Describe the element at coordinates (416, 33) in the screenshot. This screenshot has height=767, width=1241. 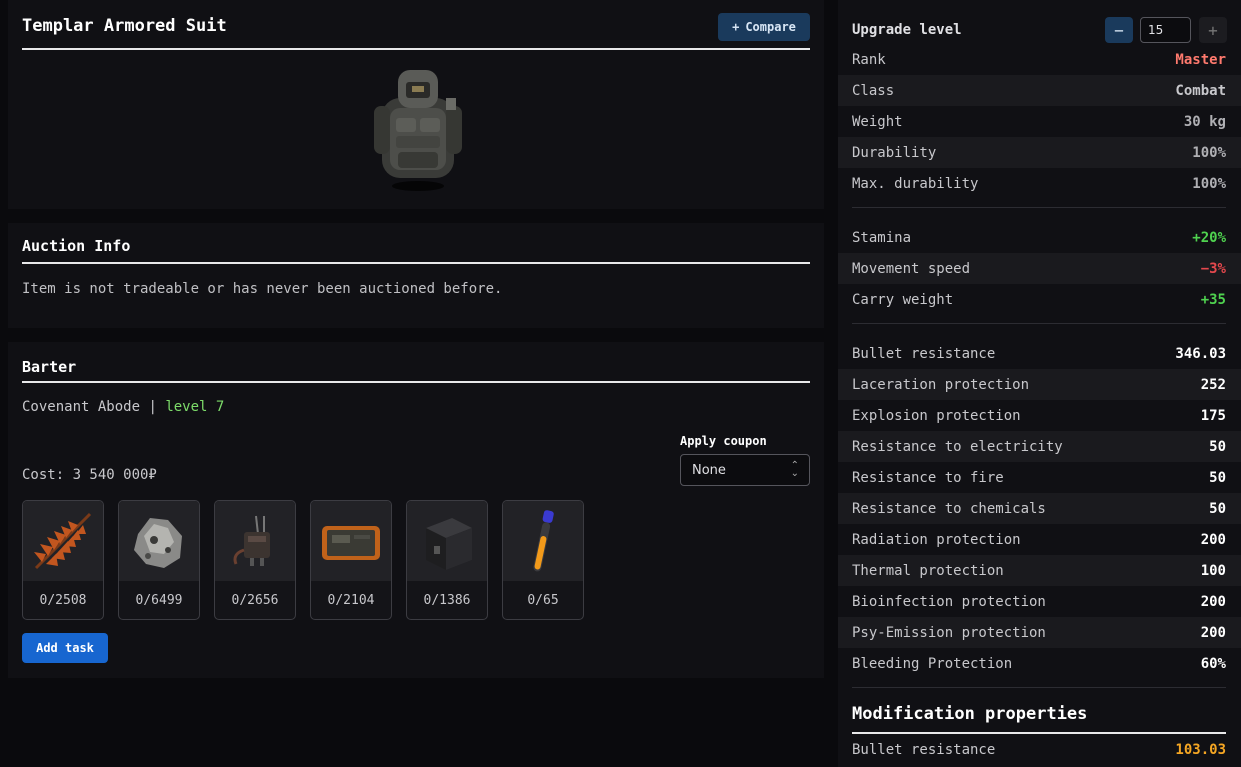
I see `item-title: Templar Armored Suit` at that location.